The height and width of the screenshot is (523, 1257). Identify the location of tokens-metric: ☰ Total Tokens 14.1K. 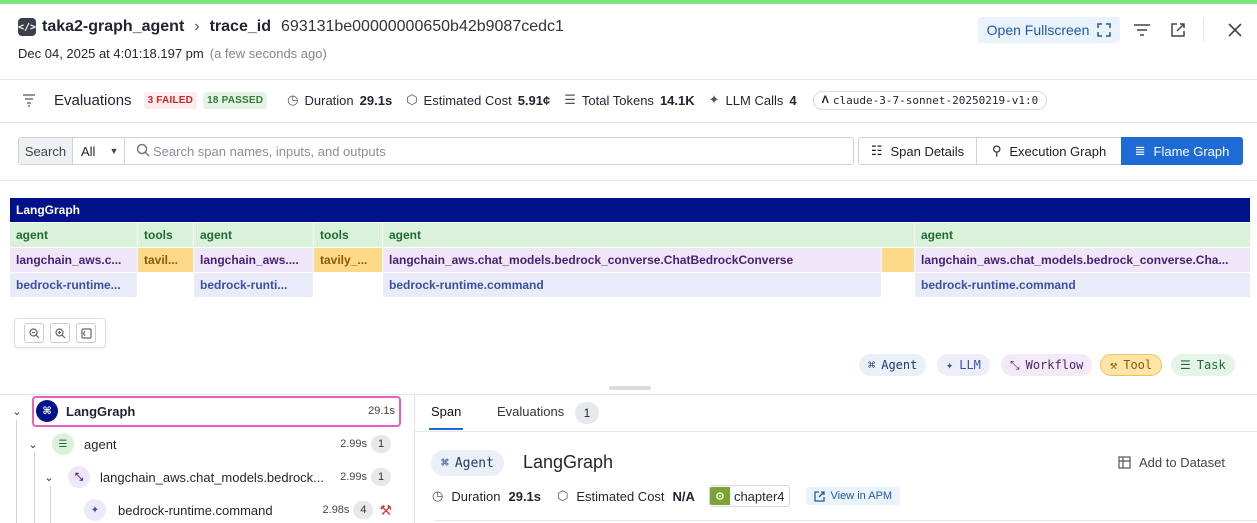
(629, 100).